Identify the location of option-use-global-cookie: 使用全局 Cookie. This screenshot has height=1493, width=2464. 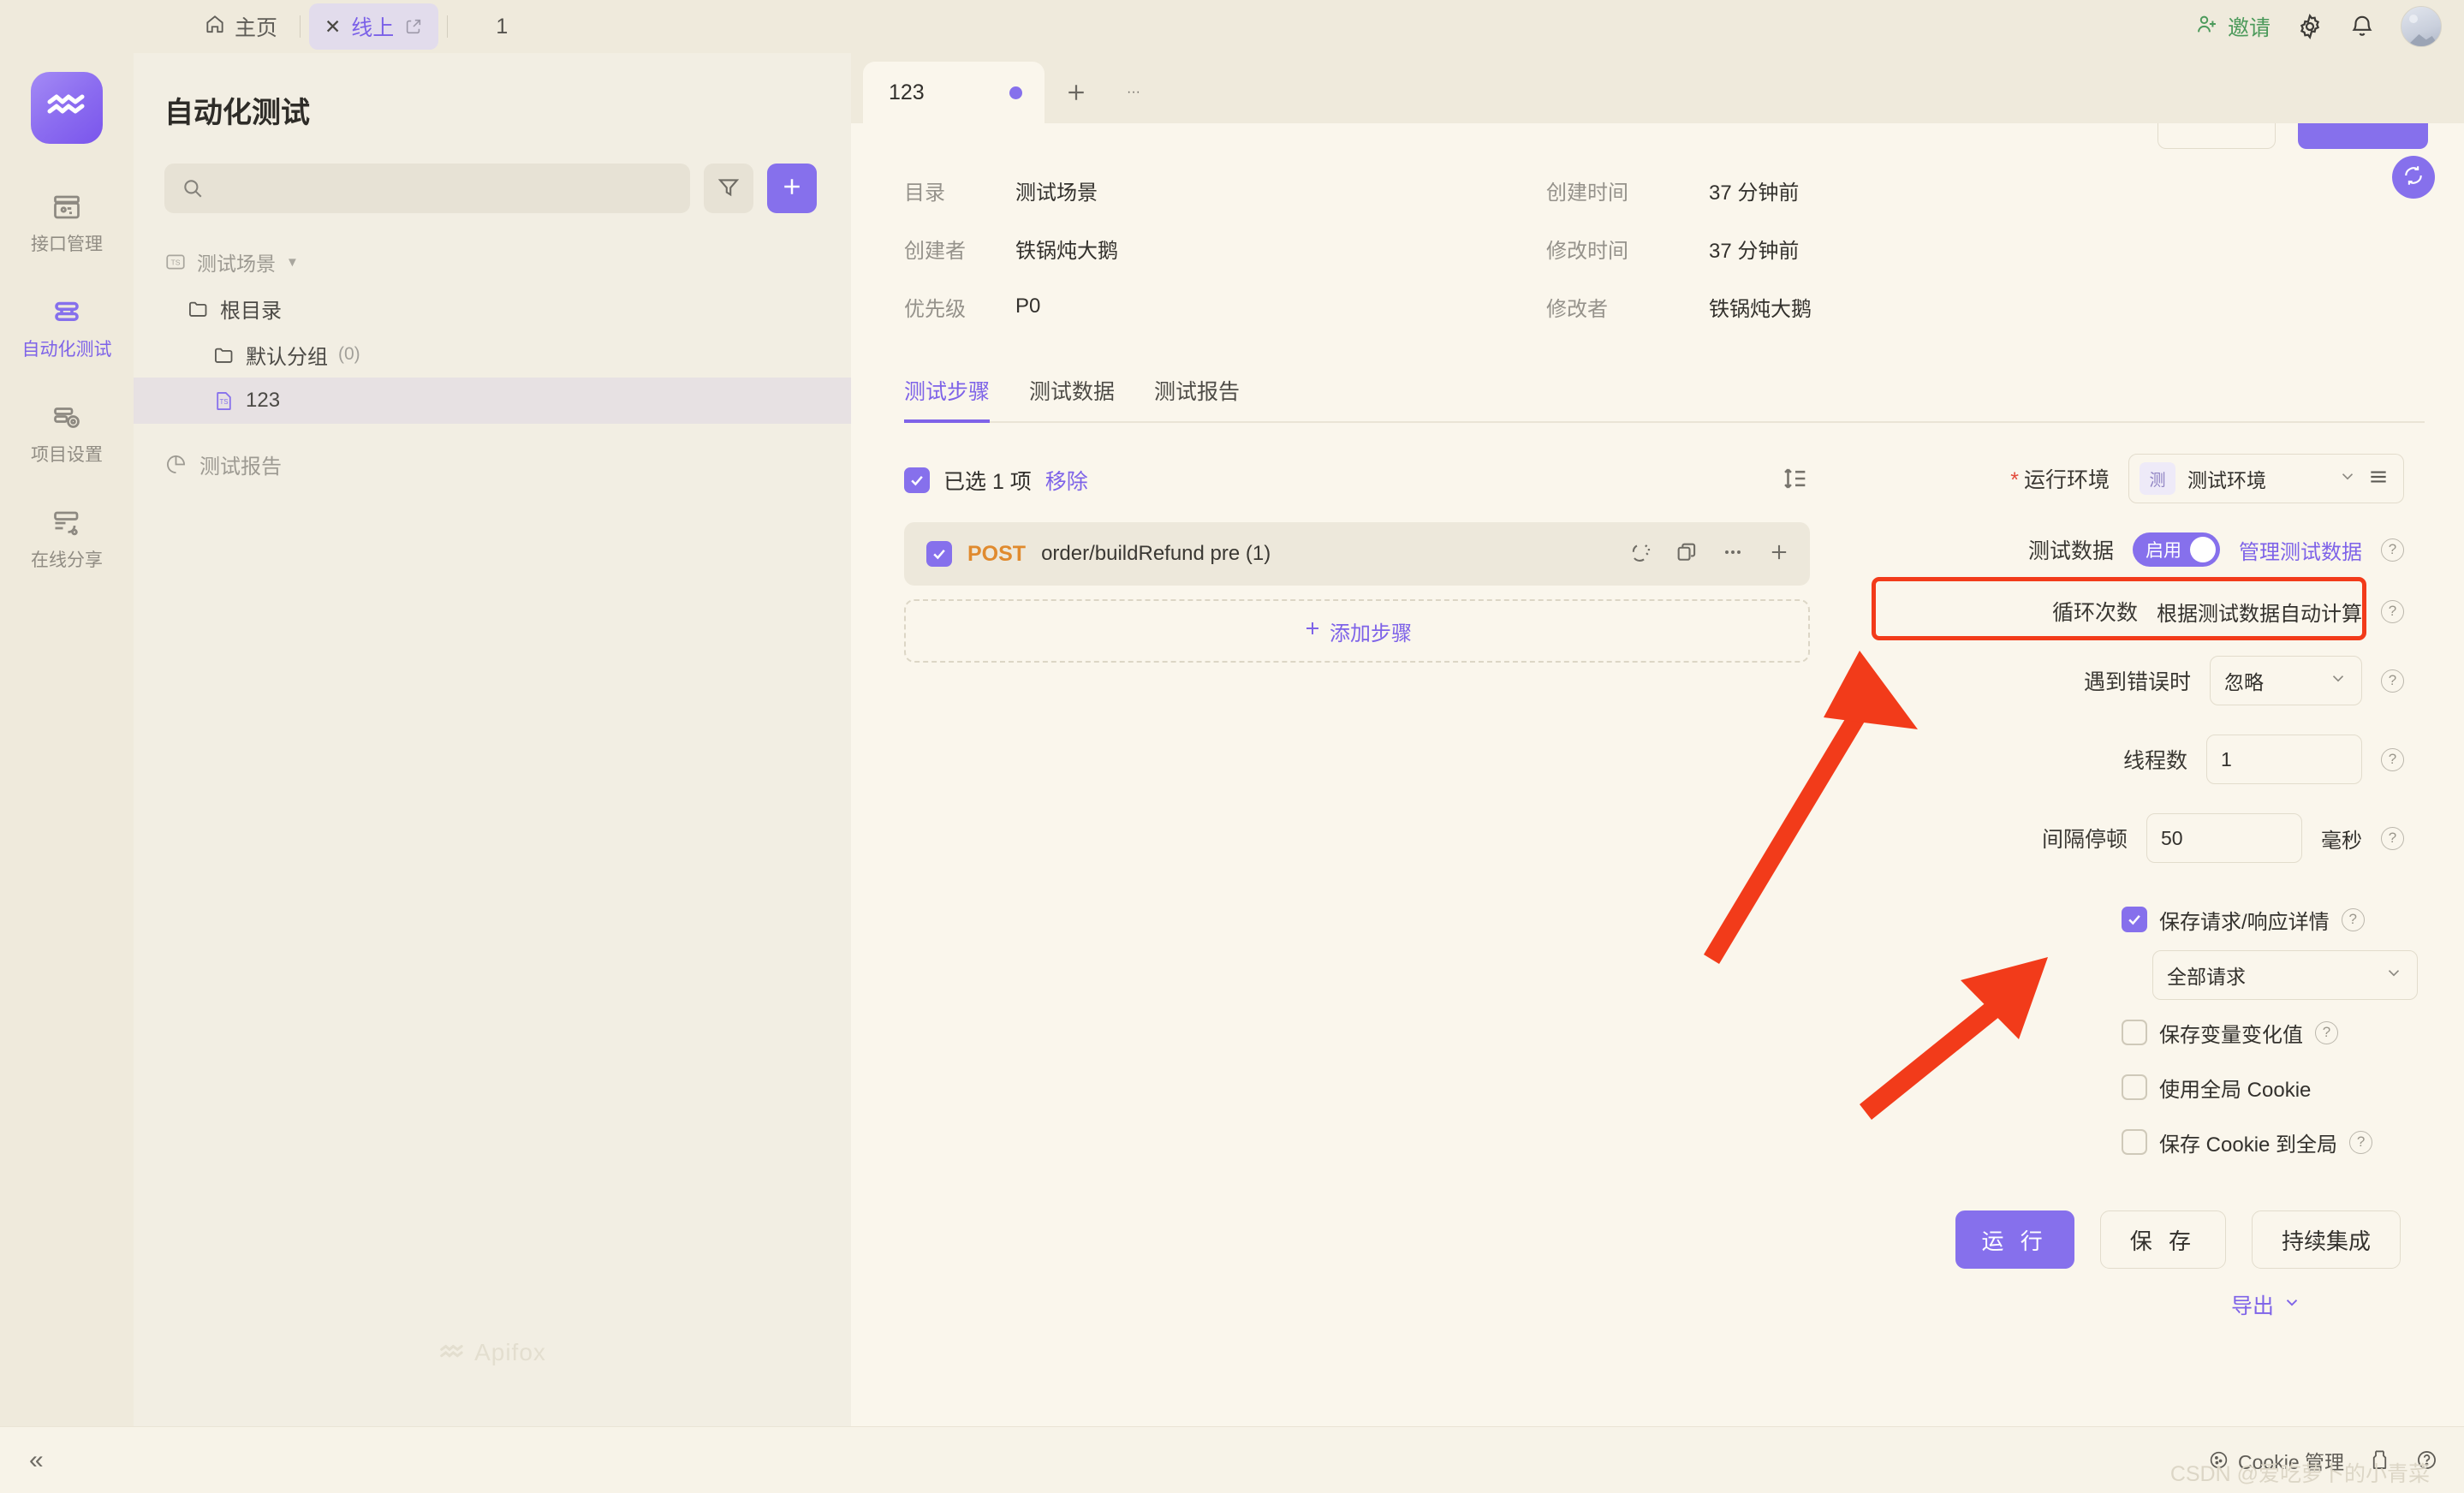
(2217, 1087).